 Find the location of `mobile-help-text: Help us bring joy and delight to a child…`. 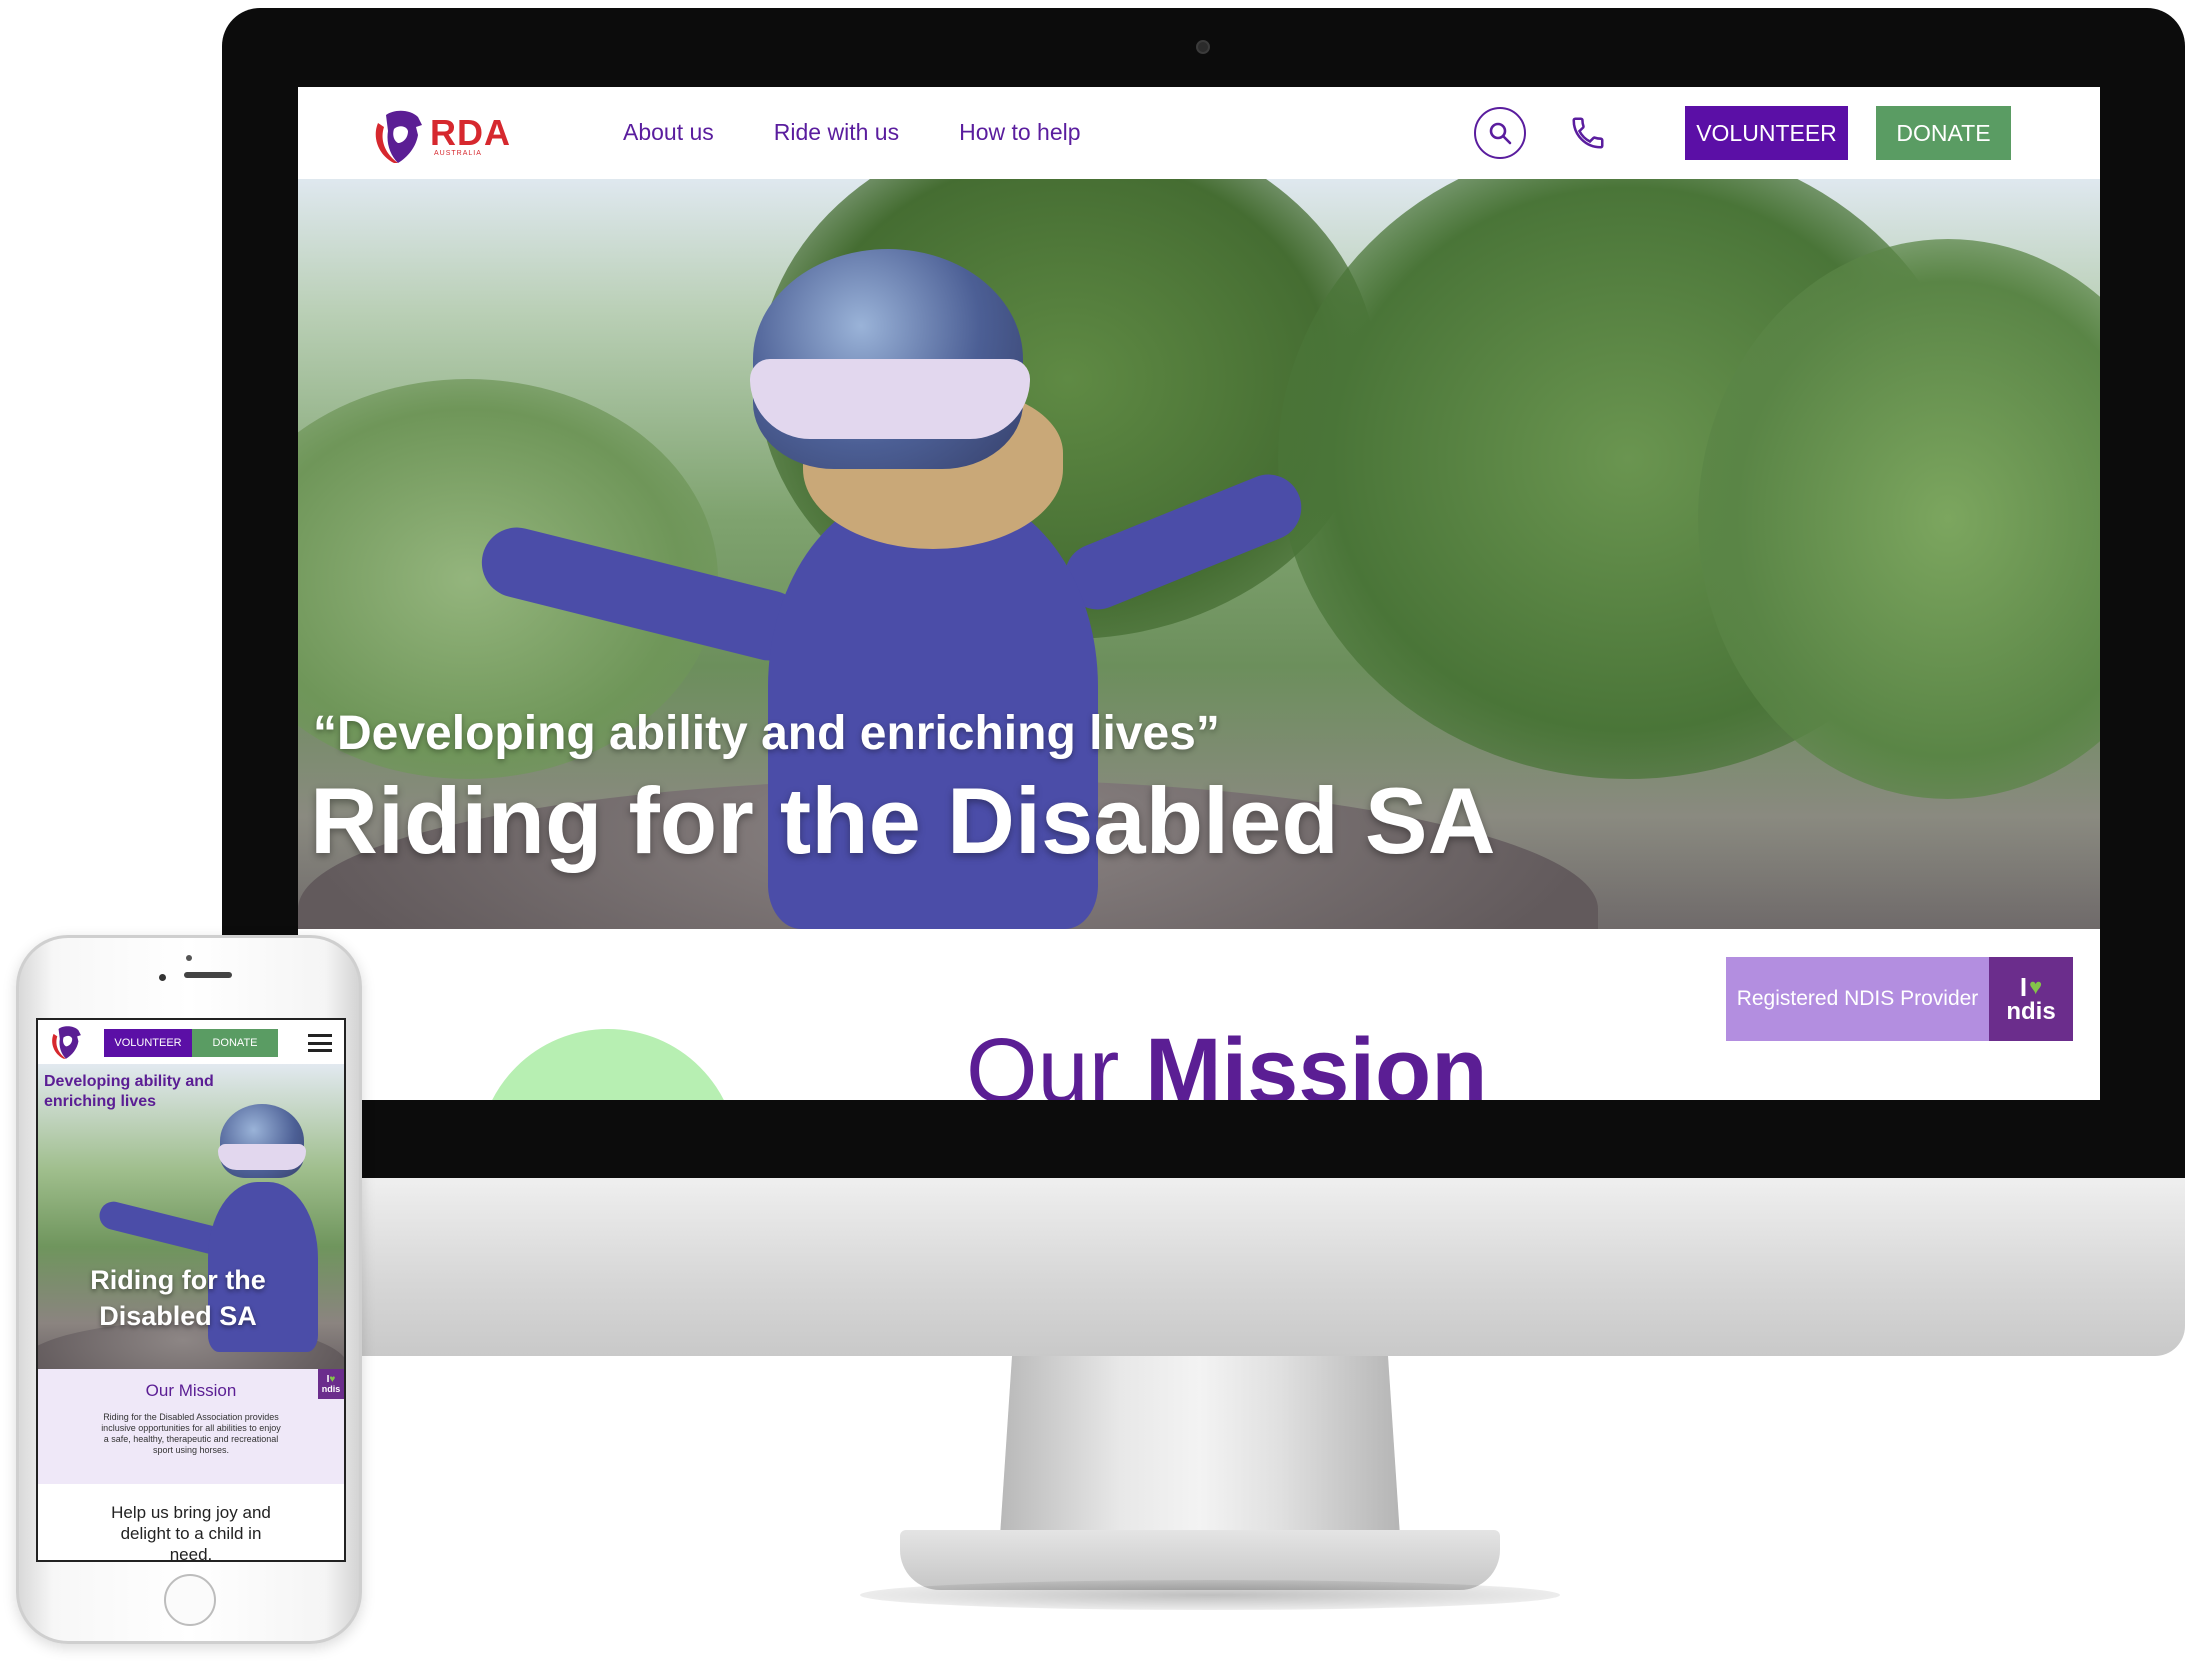

mobile-help-text: Help us bring joy and delight to a child… is located at coordinates (191, 1532).